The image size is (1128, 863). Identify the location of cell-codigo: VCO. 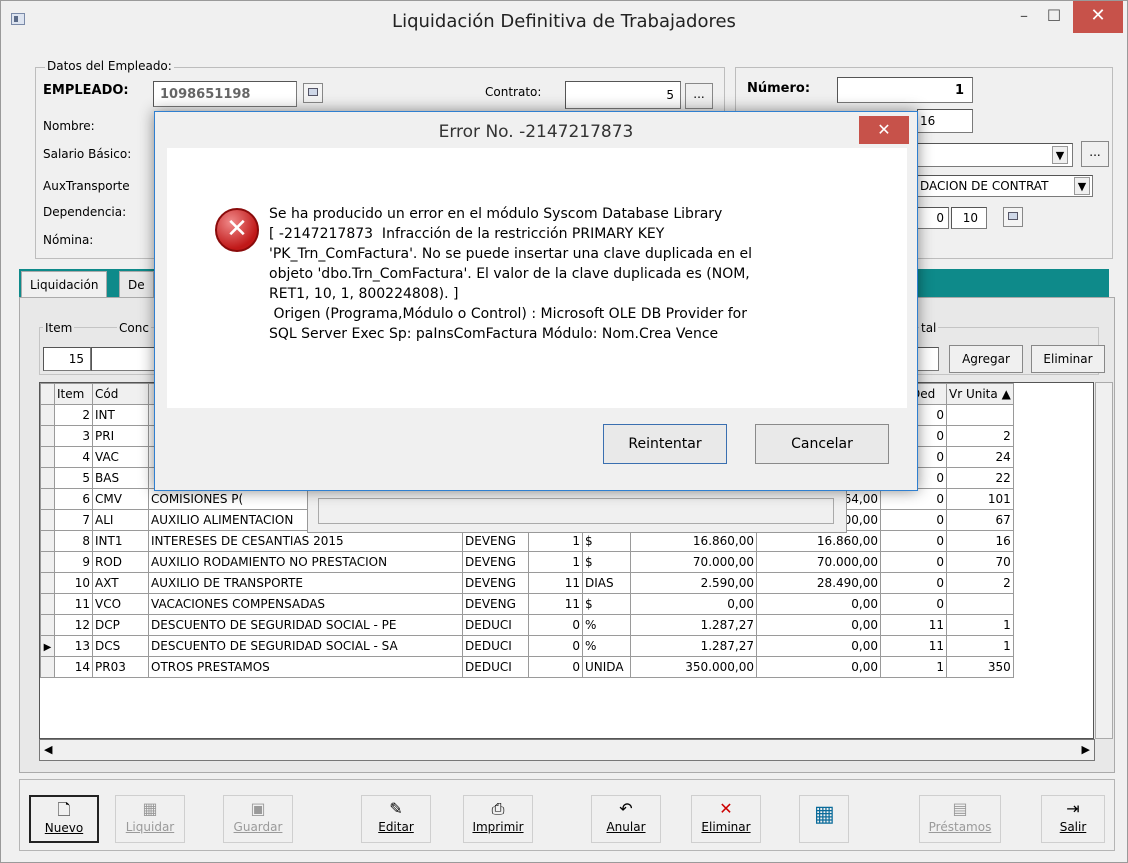
(120, 604).